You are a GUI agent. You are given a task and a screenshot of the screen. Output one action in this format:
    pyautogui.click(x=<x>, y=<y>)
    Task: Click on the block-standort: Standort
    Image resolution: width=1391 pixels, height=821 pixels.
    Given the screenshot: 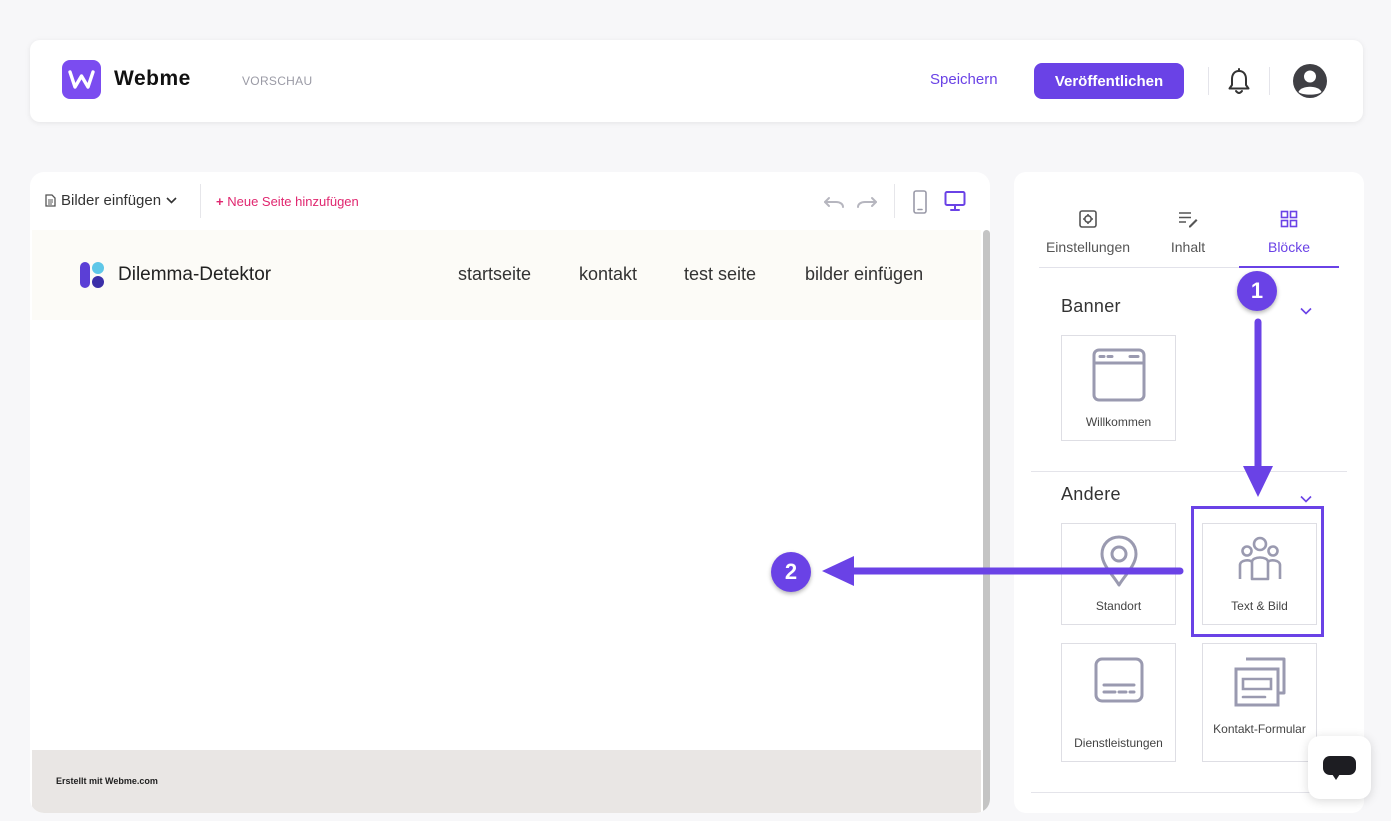 What is the action you would take?
    pyautogui.click(x=1118, y=574)
    